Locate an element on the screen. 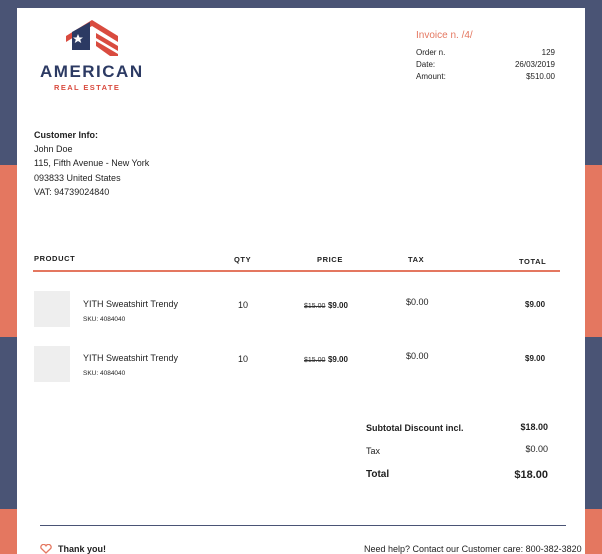 Image resolution: width=602 pixels, height=554 pixels. total-label: Total is located at coordinates (378, 474).